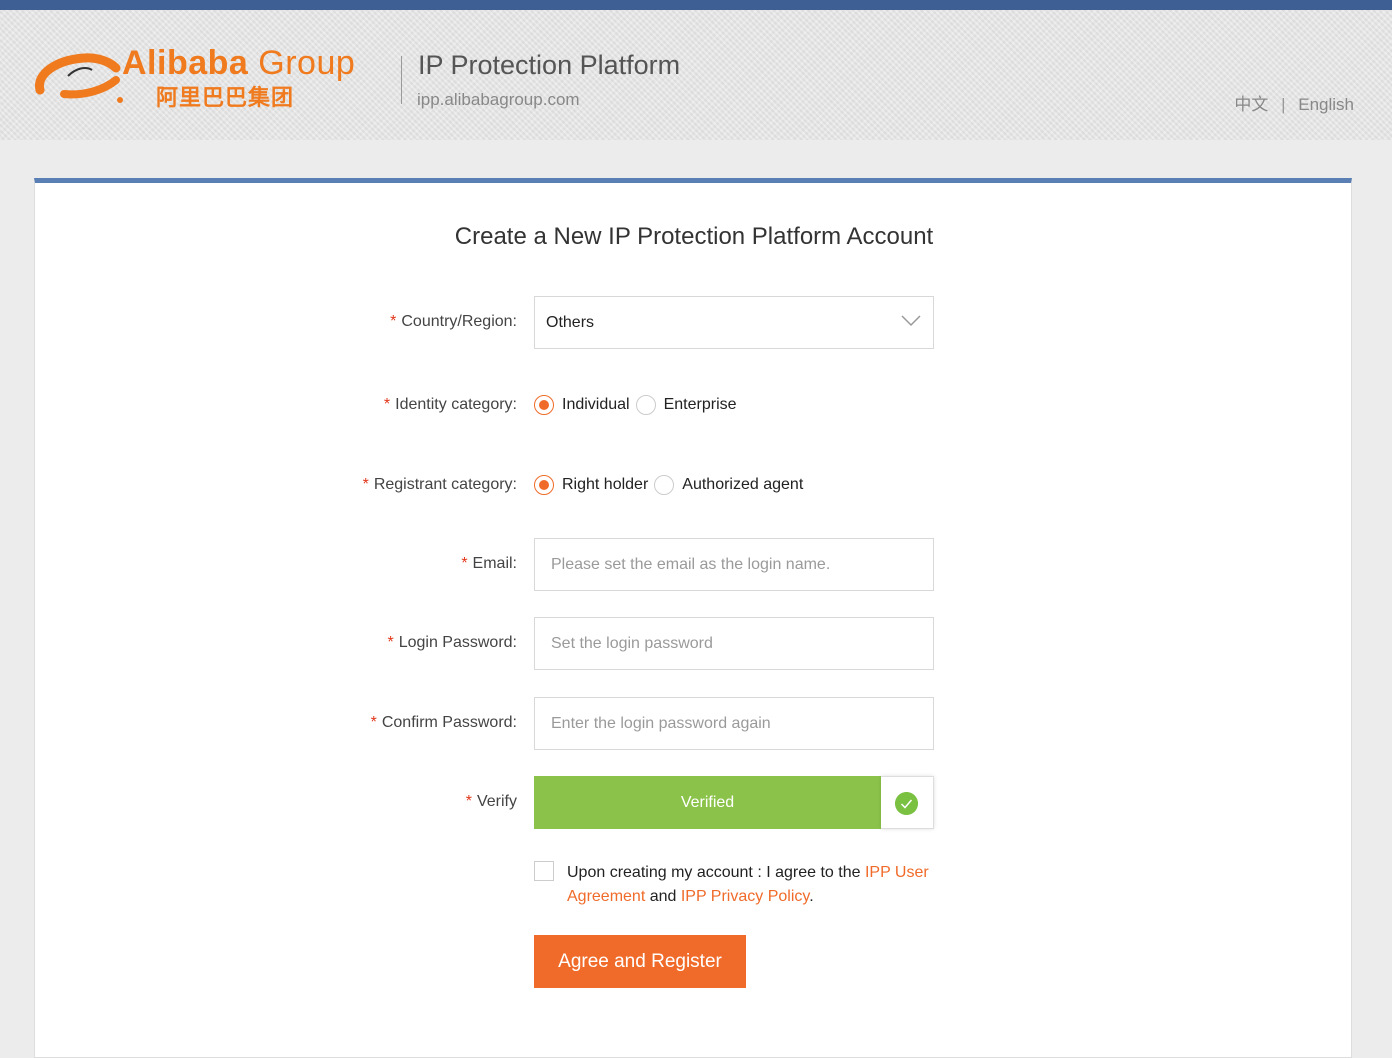  What do you see at coordinates (544, 871) in the screenshot?
I see `agreement-checkbox` at bounding box center [544, 871].